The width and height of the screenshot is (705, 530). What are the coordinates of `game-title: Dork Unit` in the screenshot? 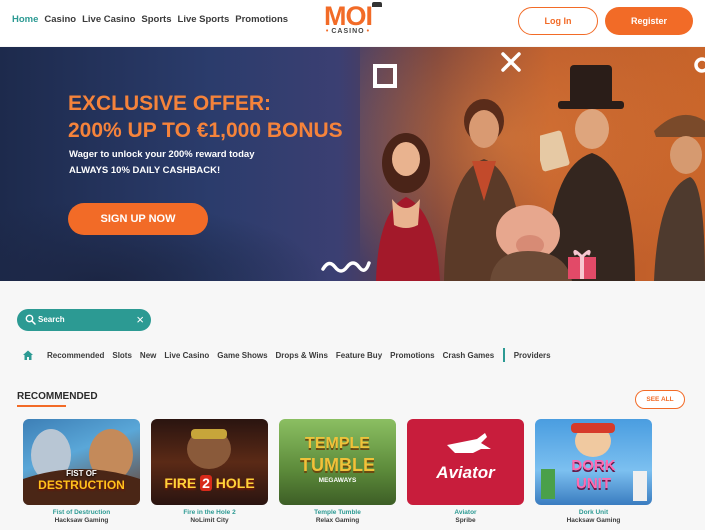 It's located at (593, 512).